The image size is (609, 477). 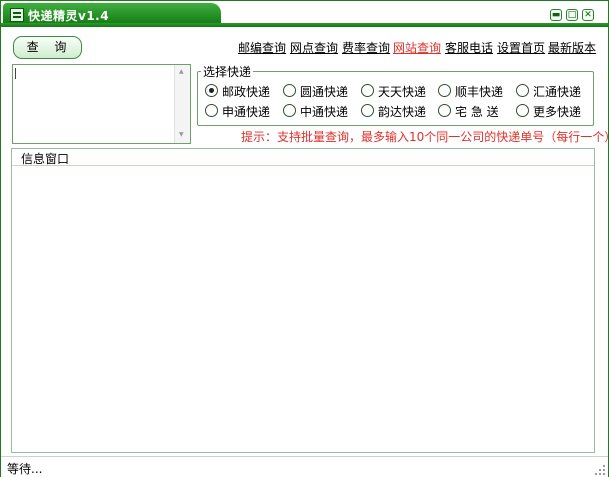 I want to click on query-button: 查 询, so click(x=47, y=47).